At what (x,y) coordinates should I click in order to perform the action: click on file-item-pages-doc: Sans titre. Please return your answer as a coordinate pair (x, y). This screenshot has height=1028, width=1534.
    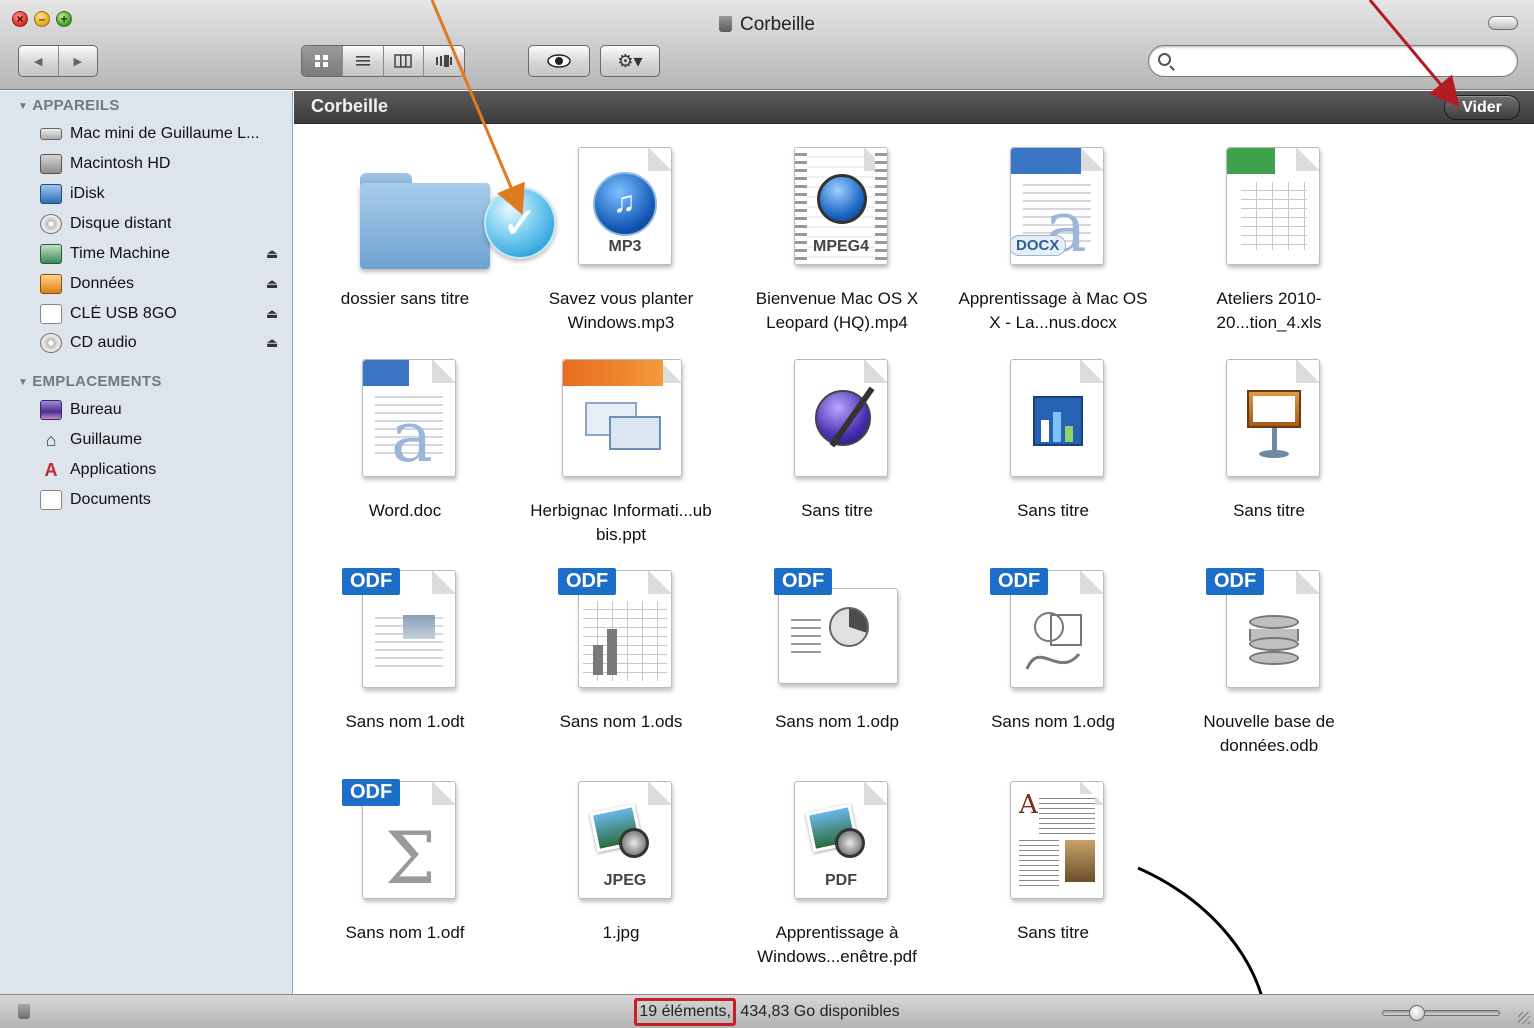
    Looking at the image, I should click on (837, 437).